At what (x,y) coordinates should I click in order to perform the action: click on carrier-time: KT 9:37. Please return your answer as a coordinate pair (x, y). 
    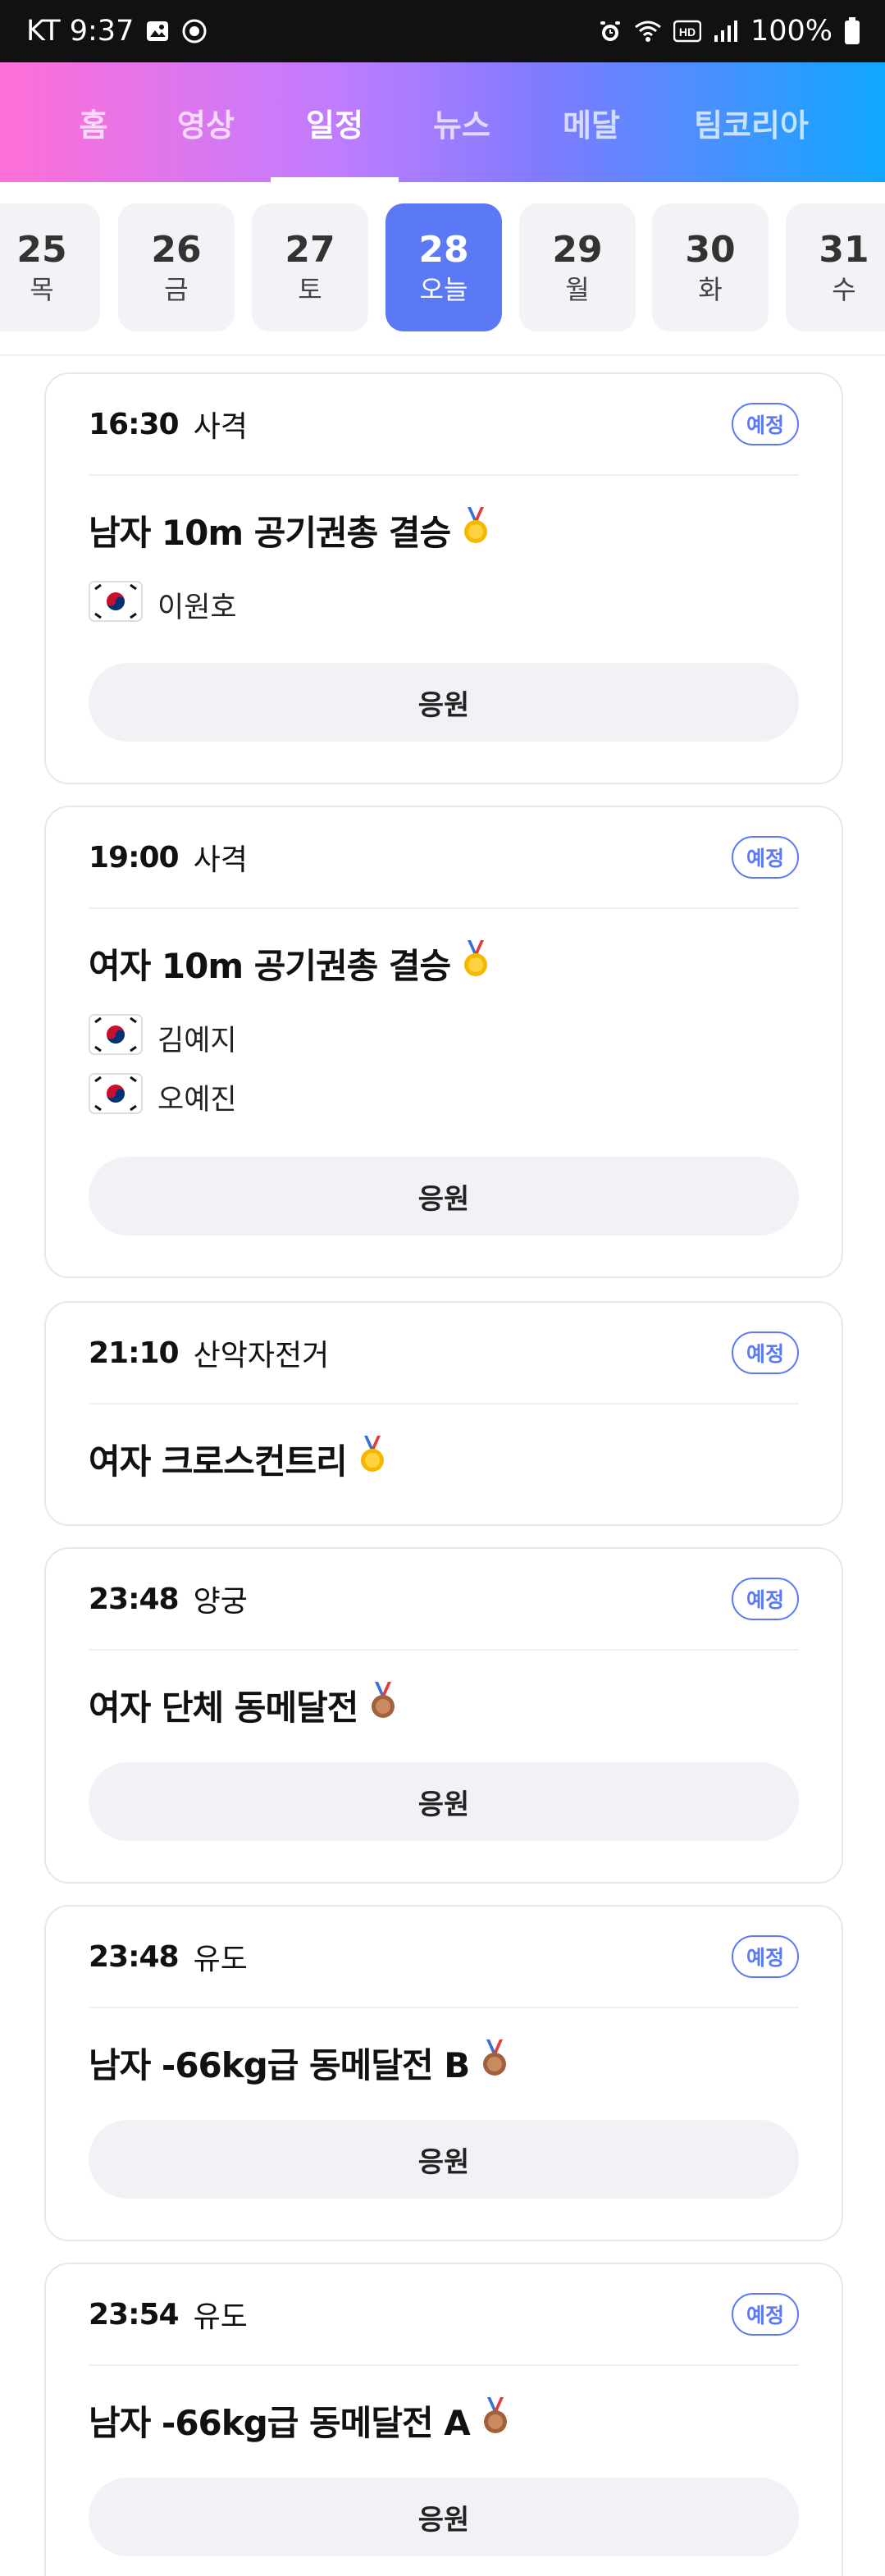
    Looking at the image, I should click on (80, 31).